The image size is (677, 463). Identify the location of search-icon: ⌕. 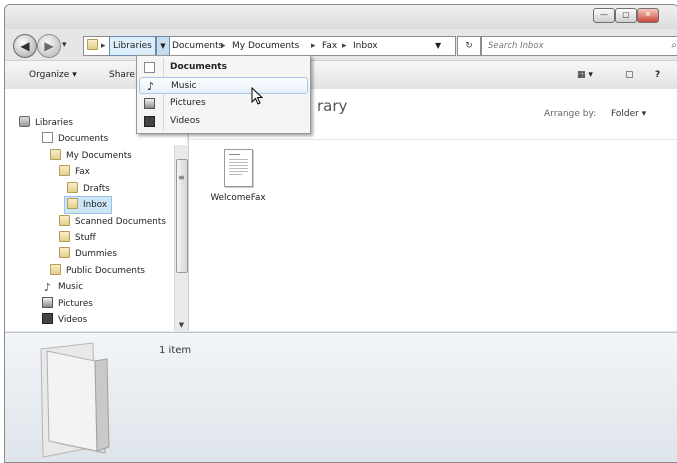
(674, 46).